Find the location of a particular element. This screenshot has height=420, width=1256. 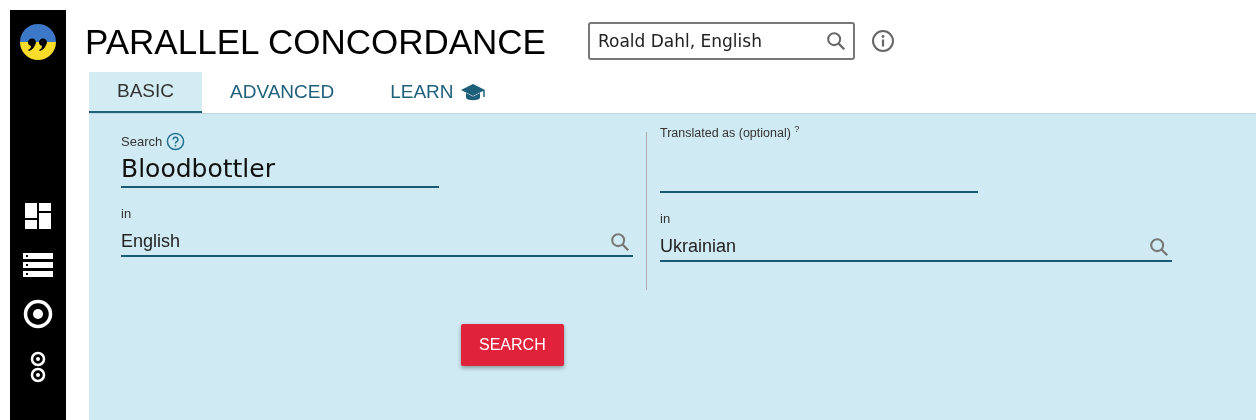

search-input: Bloodbottler is located at coordinates (280, 169).